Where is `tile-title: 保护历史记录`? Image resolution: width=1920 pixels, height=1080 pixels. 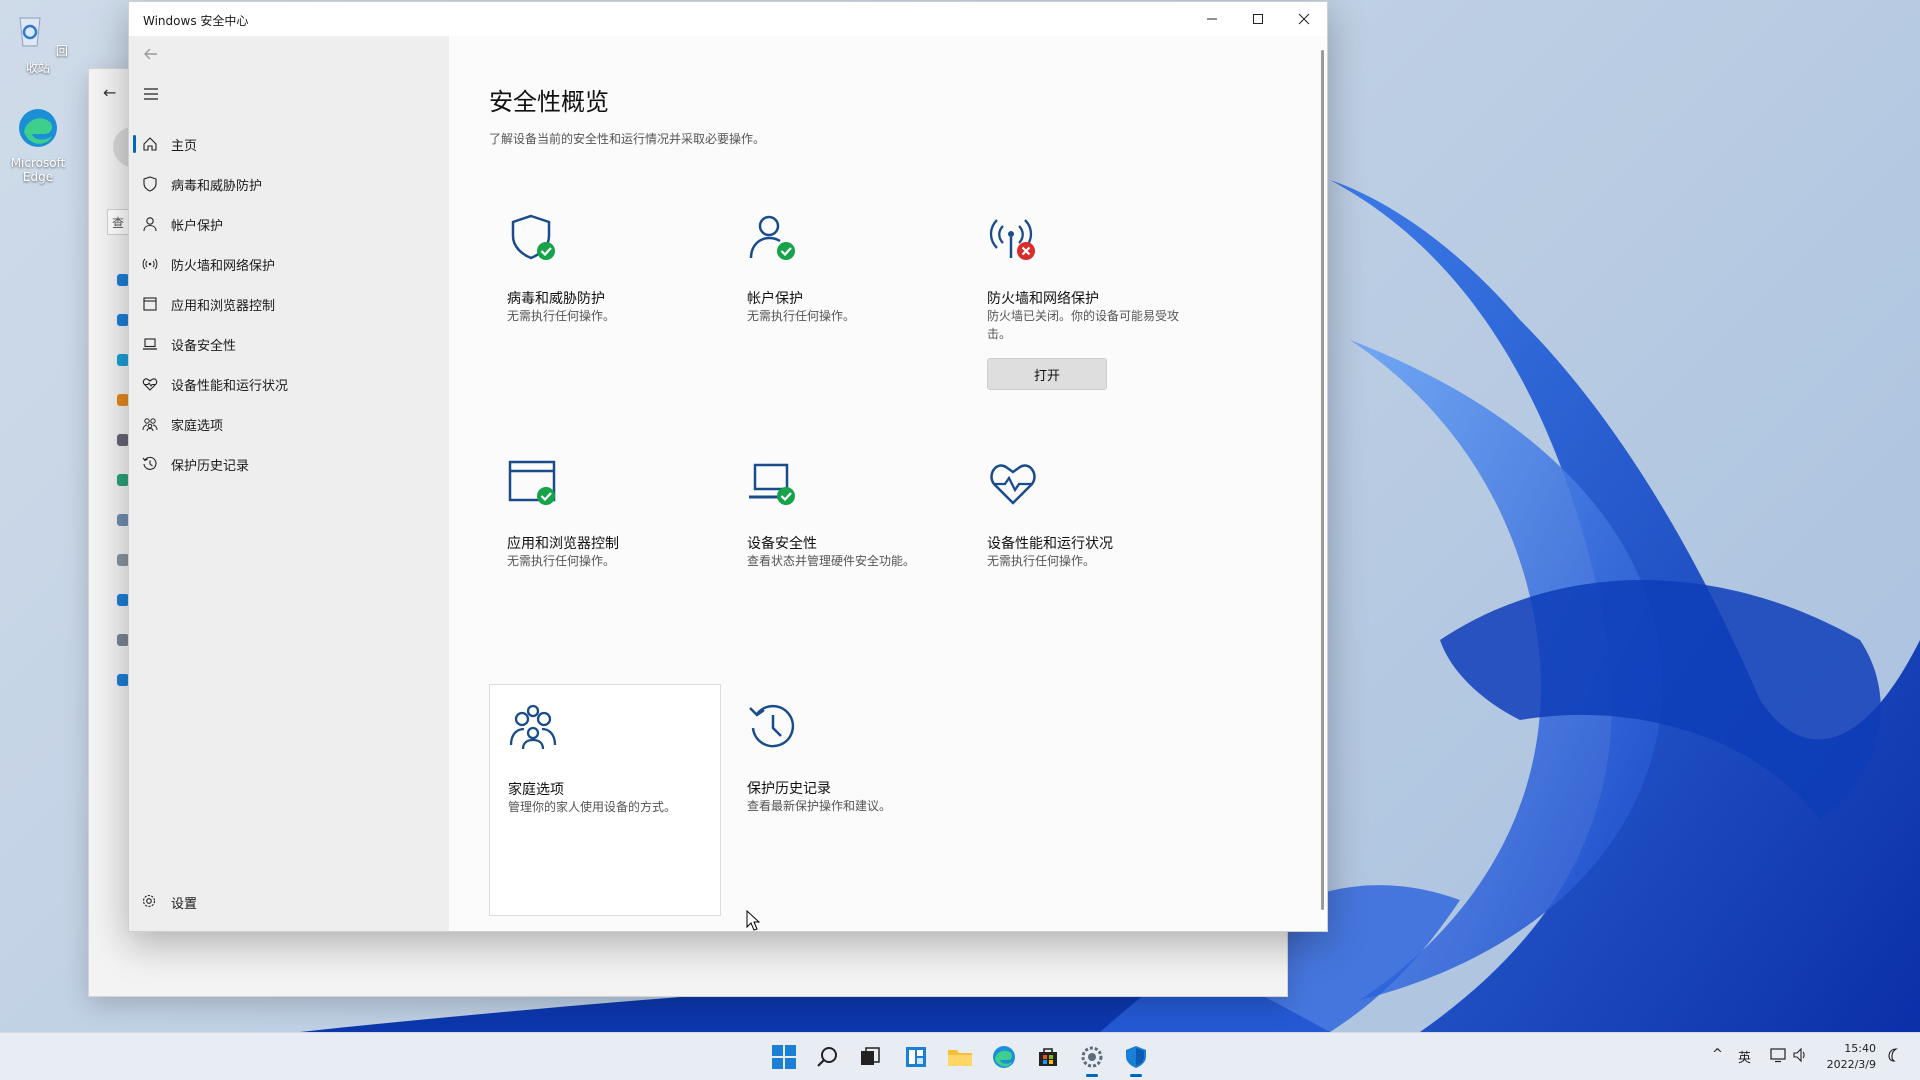 tile-title: 保护历史记录 is located at coordinates (789, 789).